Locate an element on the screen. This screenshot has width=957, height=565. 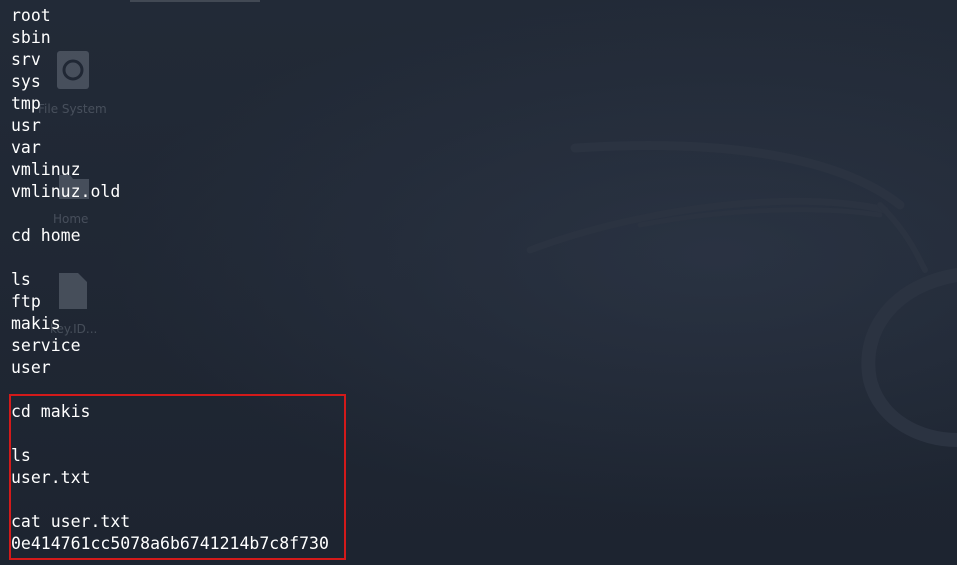
terminal-command: cd home is located at coordinates (46, 235).